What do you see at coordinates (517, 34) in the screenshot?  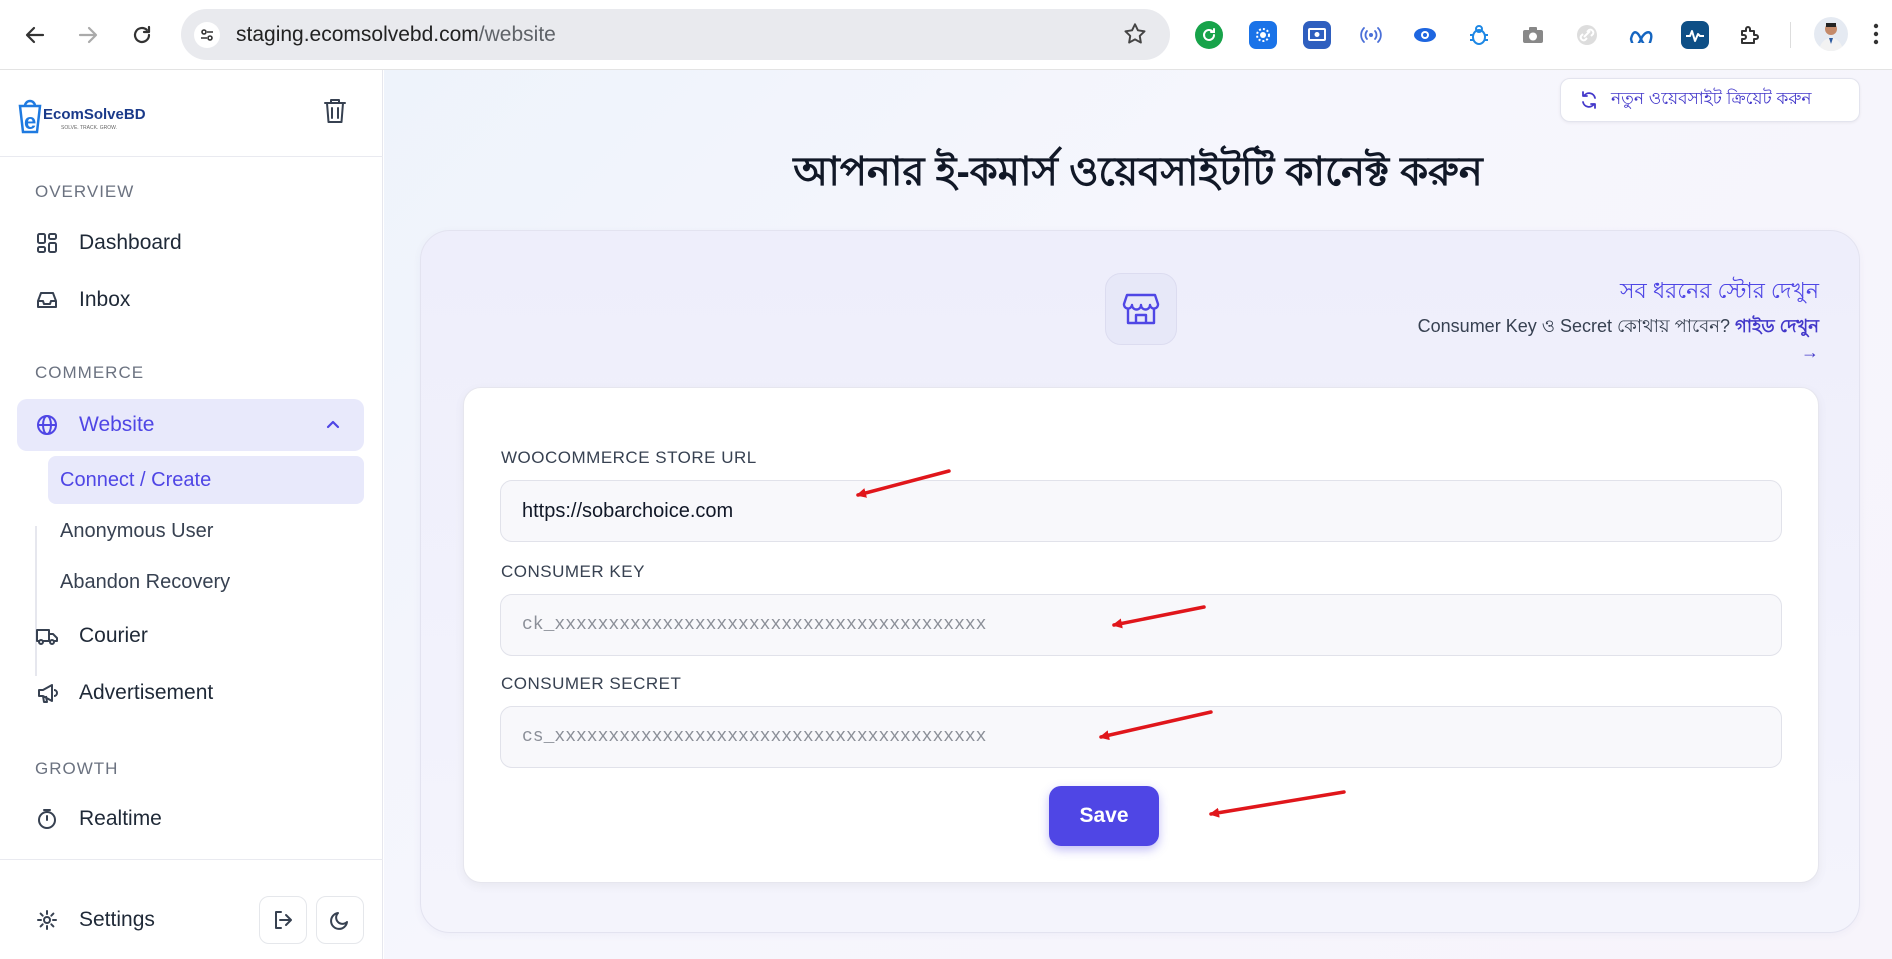 I see `url-path: /website` at bounding box center [517, 34].